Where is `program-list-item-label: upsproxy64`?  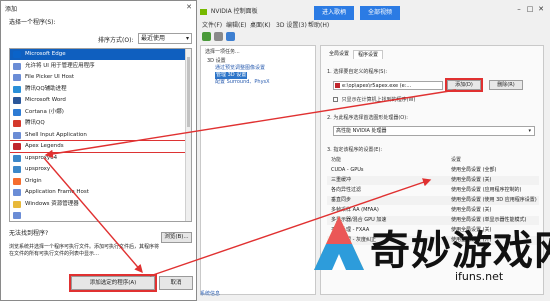 program-list-item-label: upsproxy64 is located at coordinates (41, 157).